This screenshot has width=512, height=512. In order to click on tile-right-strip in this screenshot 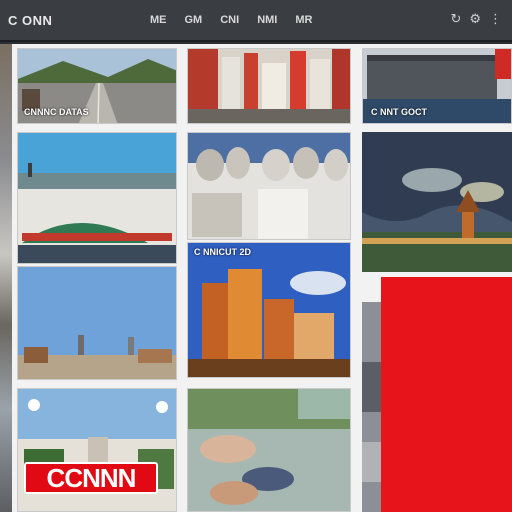, I will do `click(372, 407)`.